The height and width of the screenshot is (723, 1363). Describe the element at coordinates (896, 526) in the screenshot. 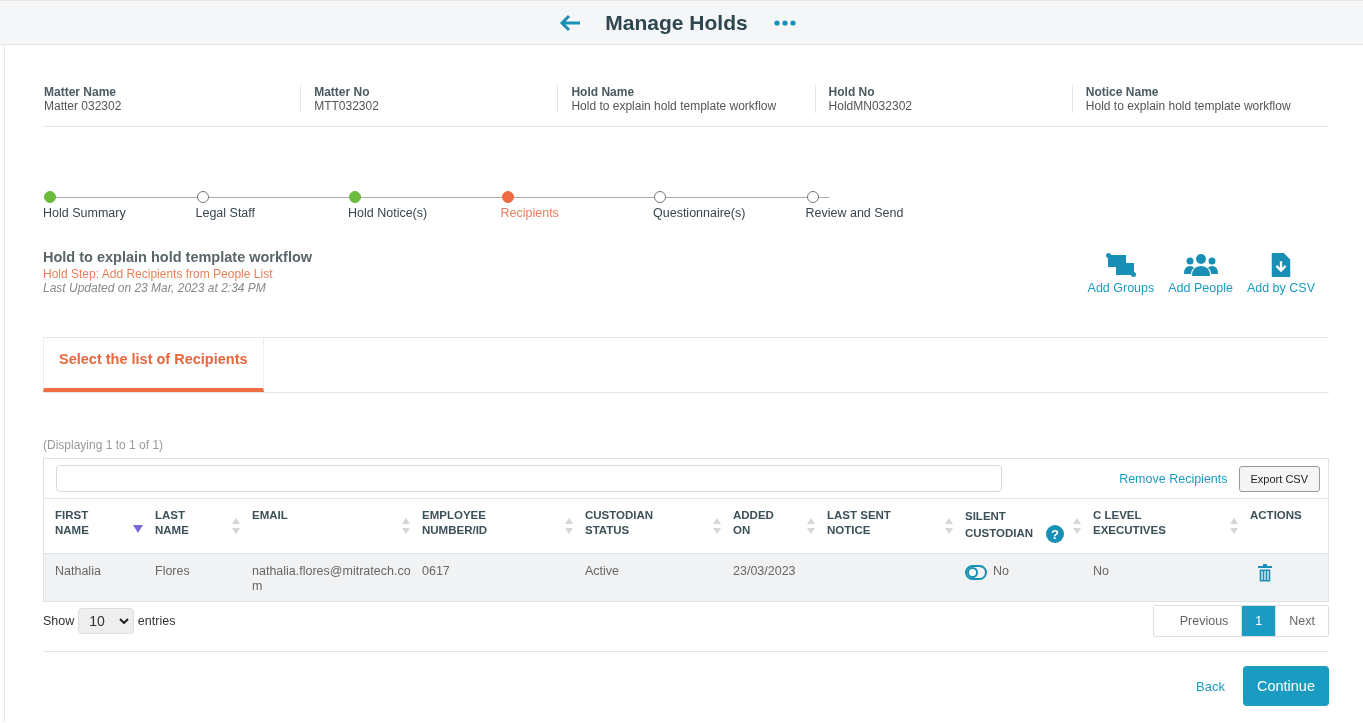

I see `column-header: LAST SENT NOTICE` at that location.